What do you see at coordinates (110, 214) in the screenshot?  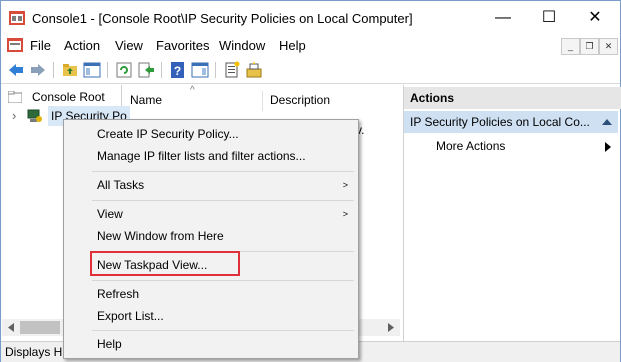 I see `menu-item-label: View` at bounding box center [110, 214].